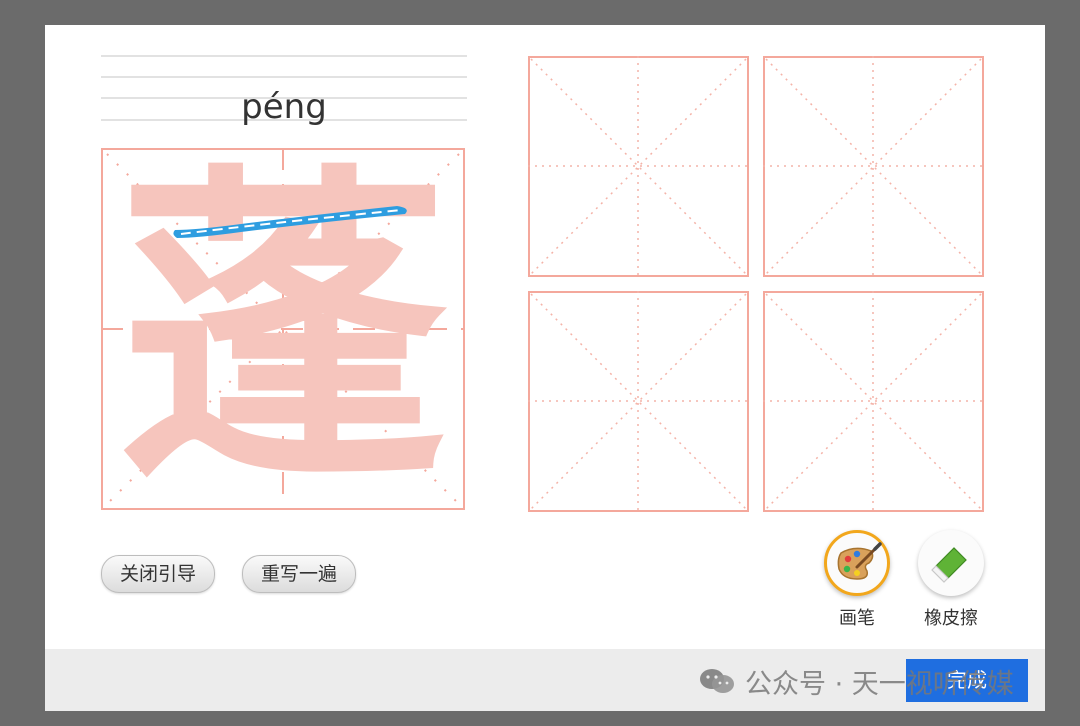  Describe the element at coordinates (951, 618) in the screenshot. I see `eraser-label: 橡皮擦` at that location.